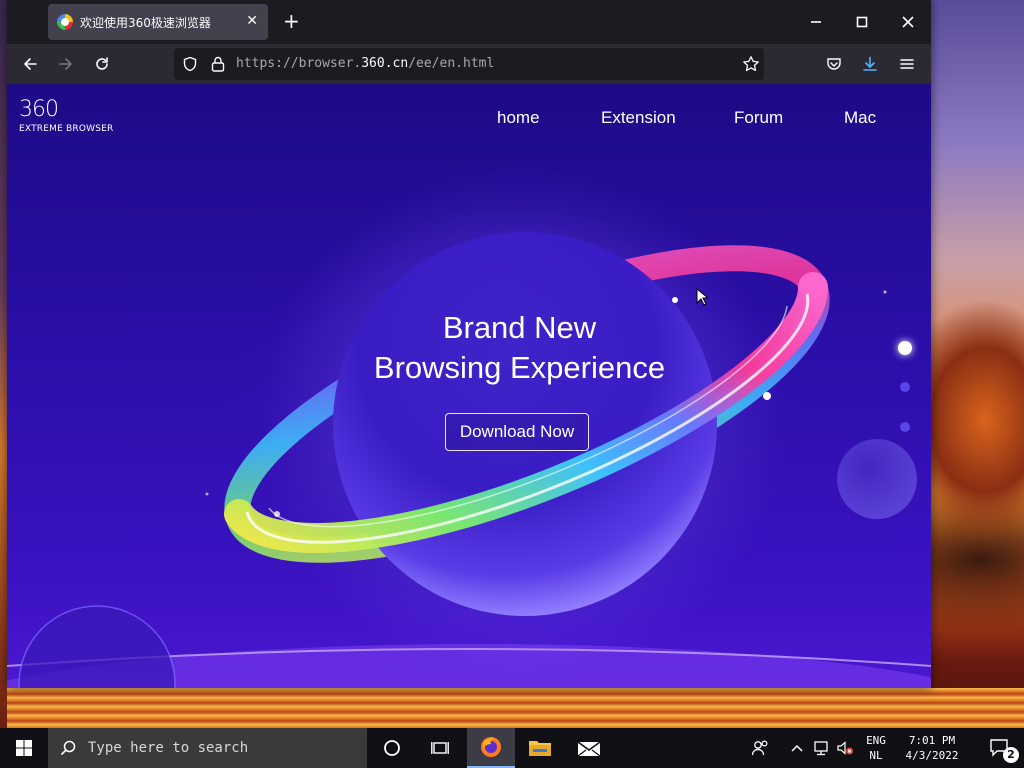 Image resolution: width=1024 pixels, height=768 pixels. I want to click on cortana-button, so click(392, 748).